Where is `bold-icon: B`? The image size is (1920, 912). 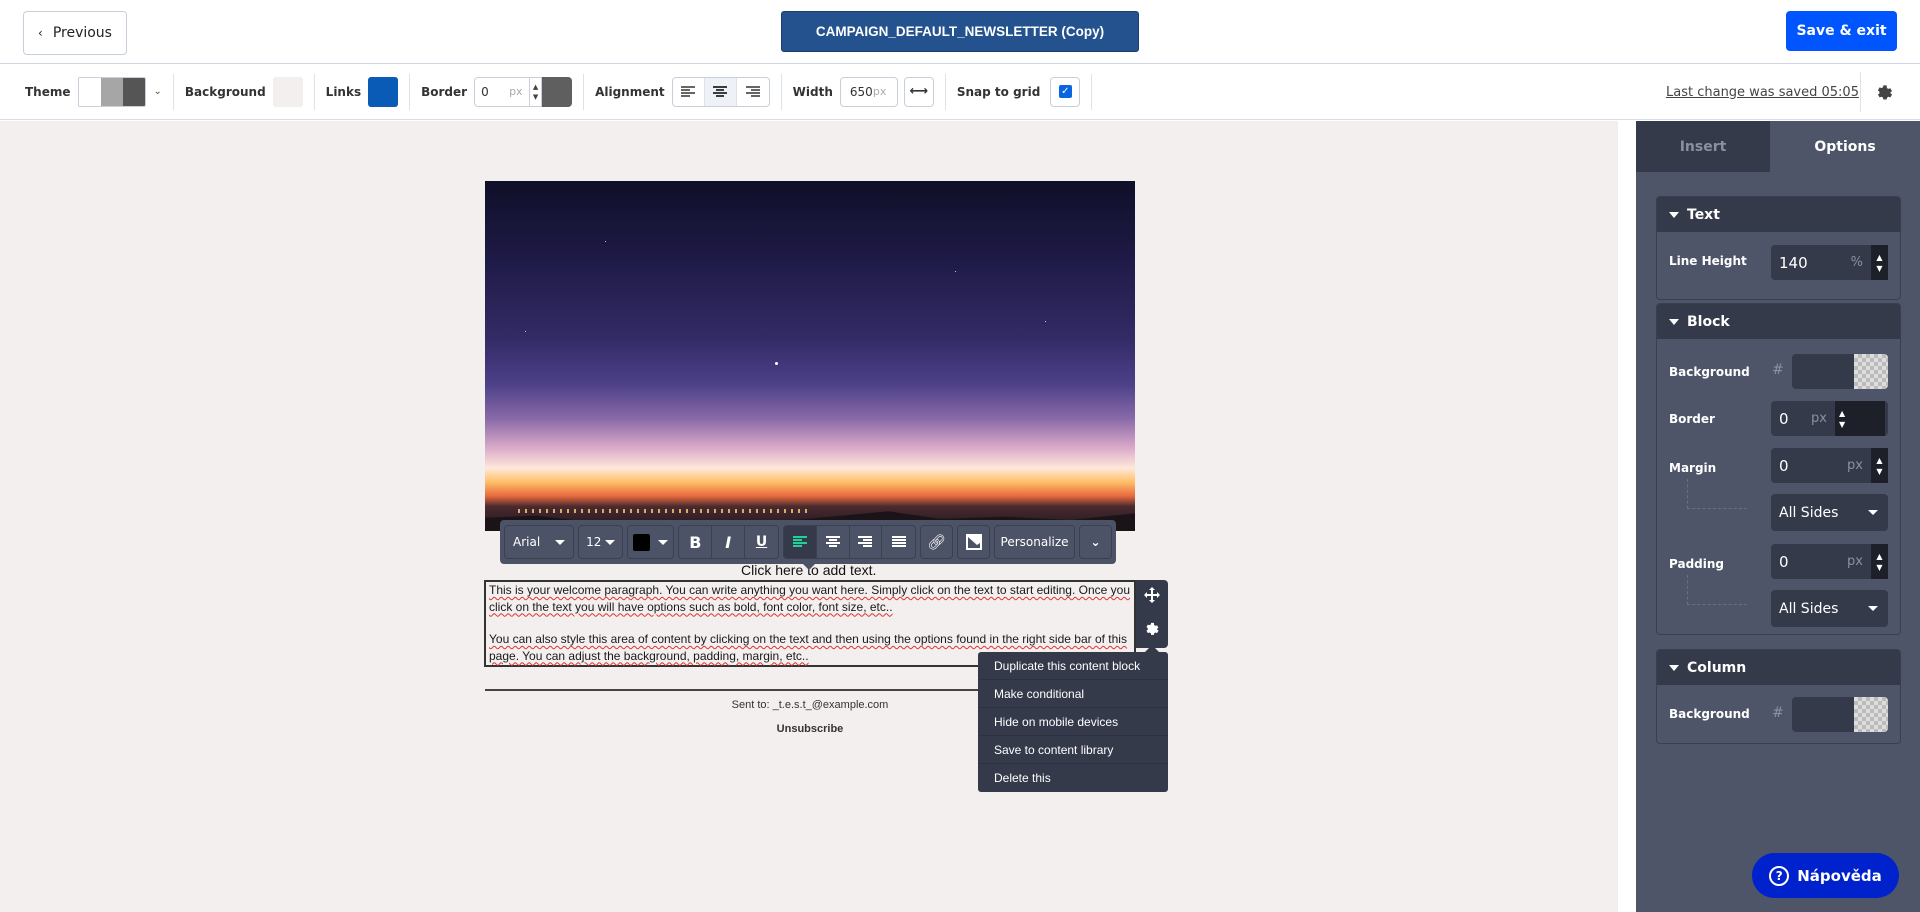
bold-icon: B is located at coordinates (695, 542).